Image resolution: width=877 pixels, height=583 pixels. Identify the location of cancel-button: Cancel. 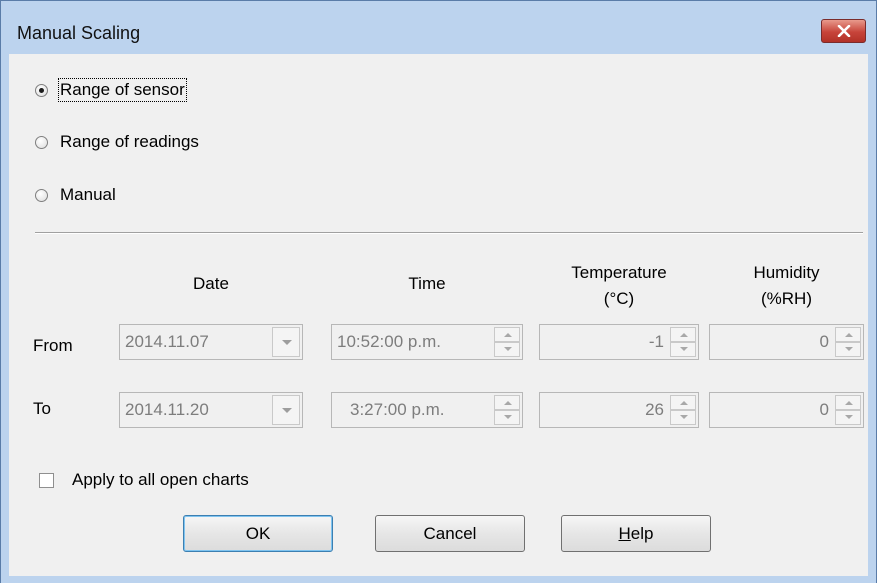
(450, 533).